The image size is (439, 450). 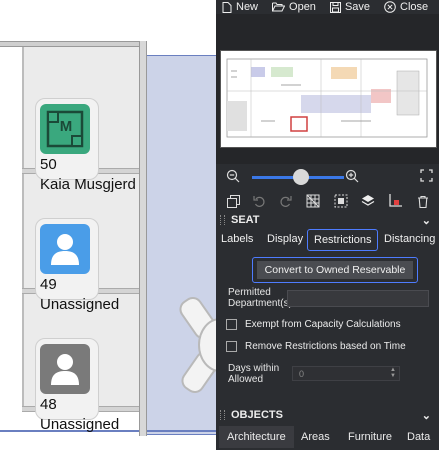 What do you see at coordinates (247, 7) in the screenshot?
I see `new-label: New` at bounding box center [247, 7].